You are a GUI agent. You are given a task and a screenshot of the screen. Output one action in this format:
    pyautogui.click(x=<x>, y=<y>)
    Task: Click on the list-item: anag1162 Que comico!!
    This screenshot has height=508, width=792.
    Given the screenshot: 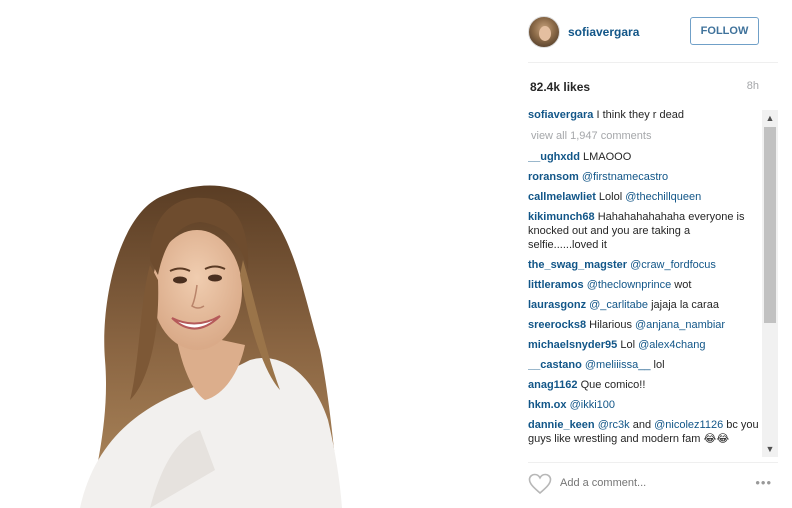 What is the action you would take?
    pyautogui.click(x=644, y=385)
    